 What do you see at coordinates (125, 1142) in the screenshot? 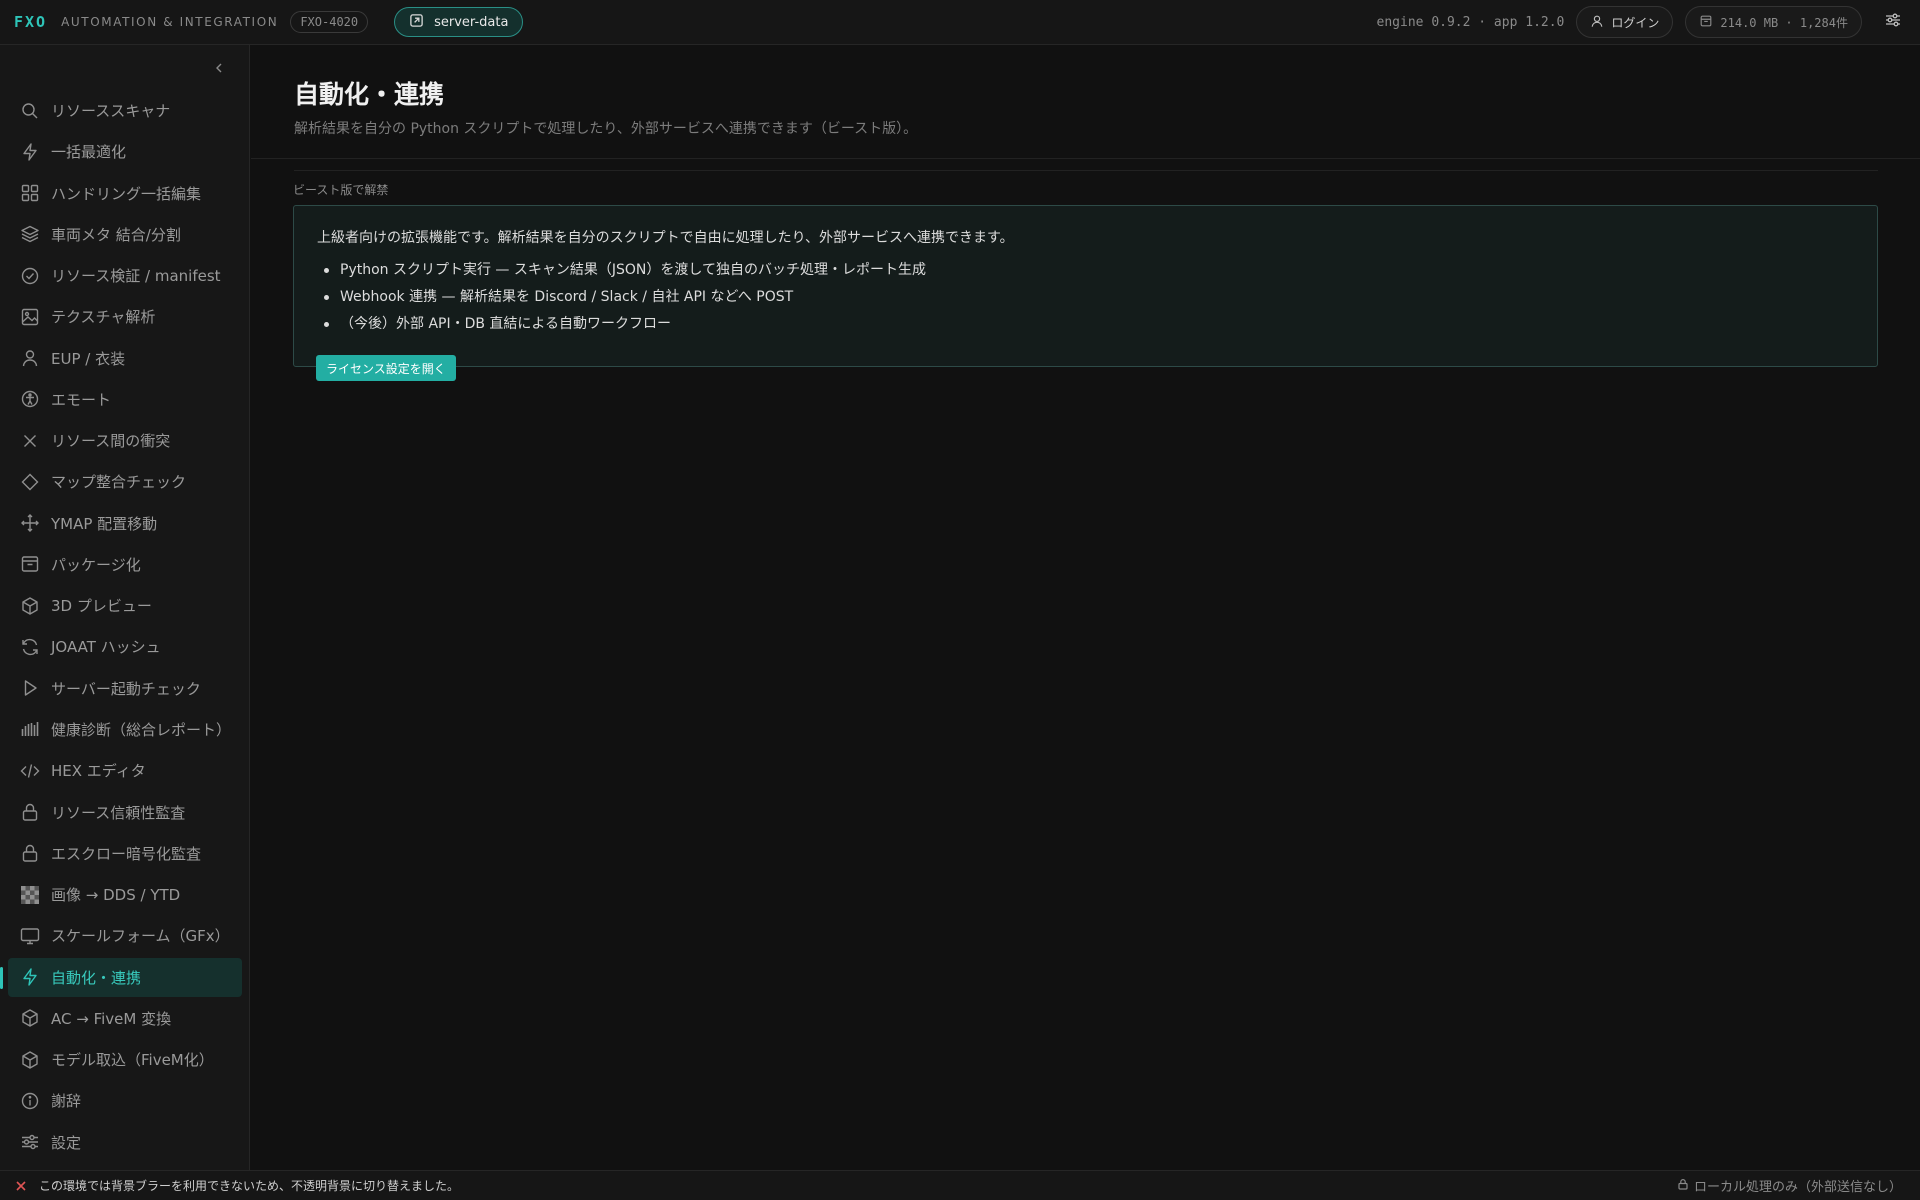
I see `sidebar-item: 設定` at bounding box center [125, 1142].